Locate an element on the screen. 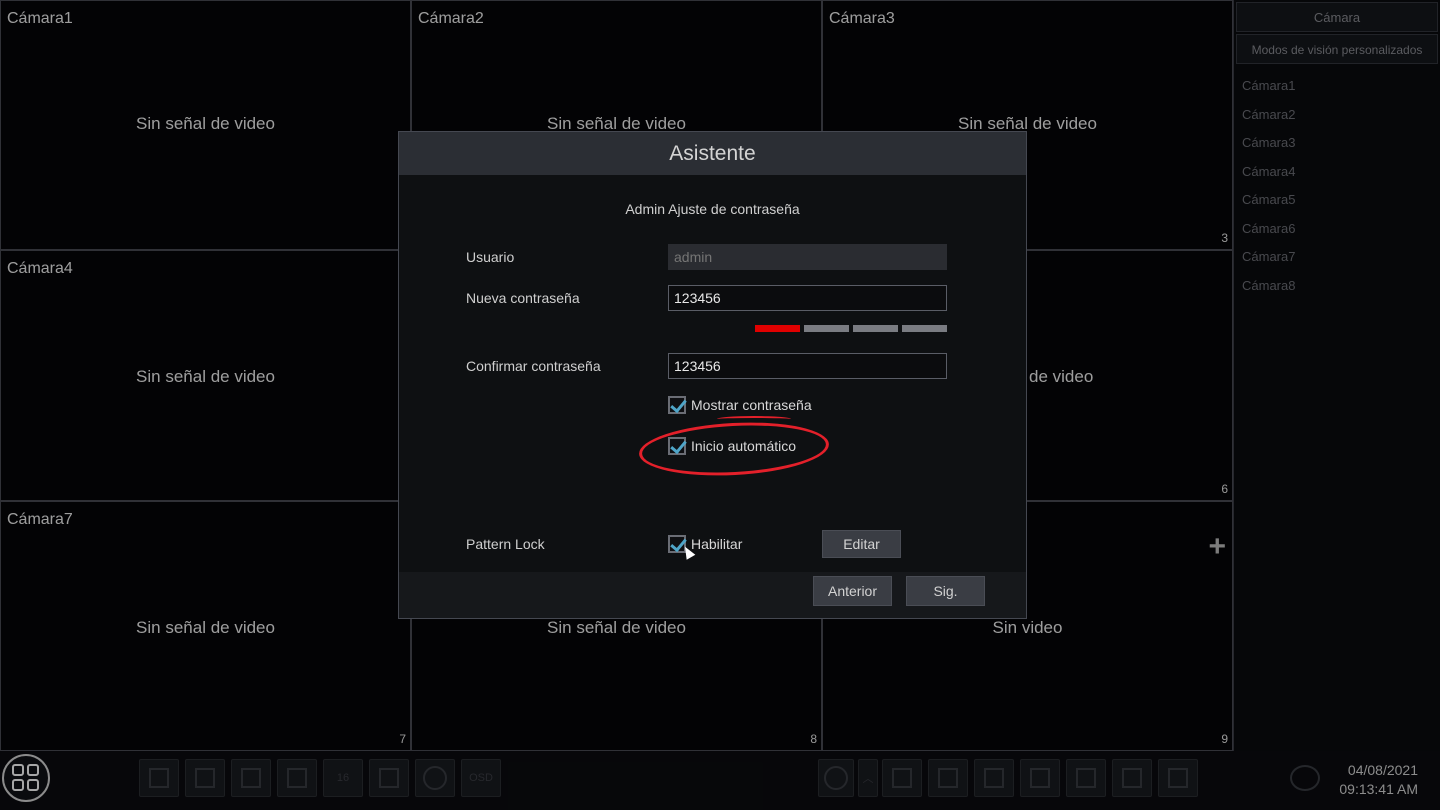  list-item: Cámara5 is located at coordinates (1337, 200).